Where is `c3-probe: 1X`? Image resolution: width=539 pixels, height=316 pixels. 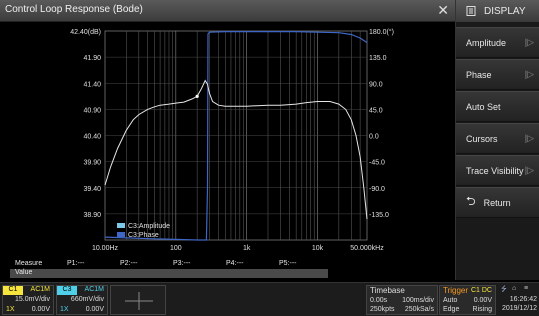
c3-probe: 1X is located at coordinates (64, 309).